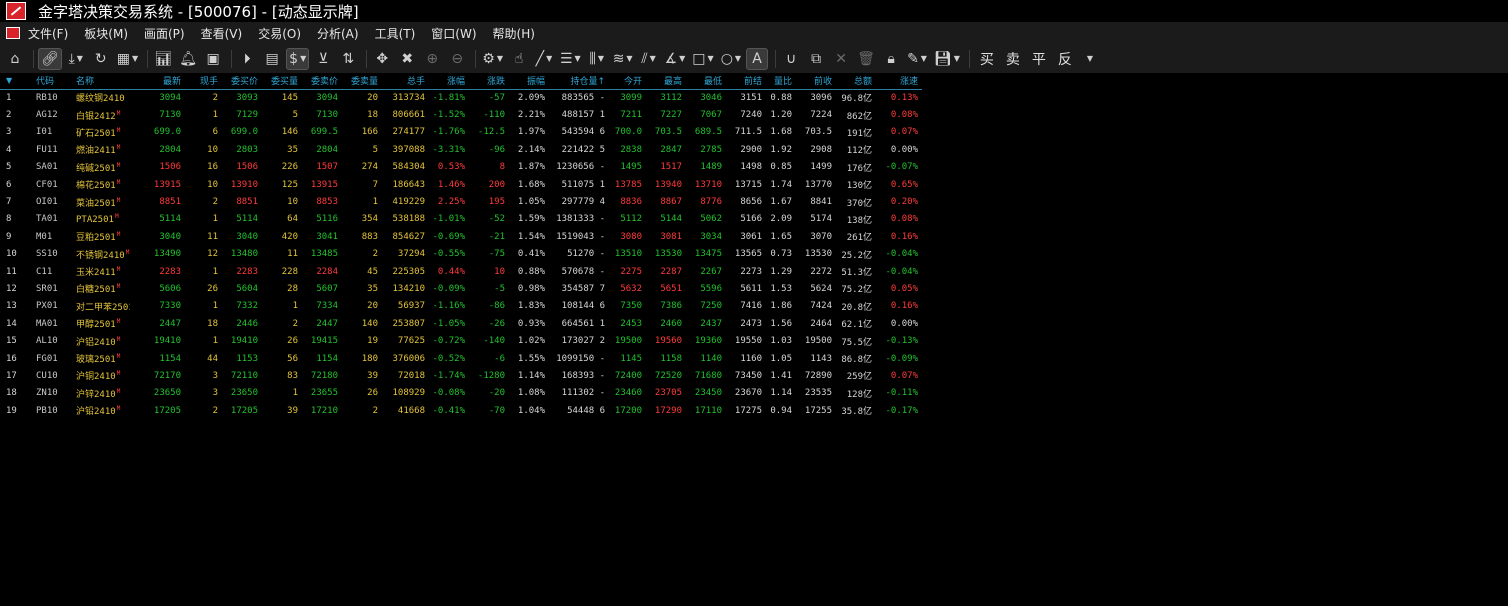 The image size is (1508, 606). I want to click on reverse-position-button: 反, so click(1065, 59).